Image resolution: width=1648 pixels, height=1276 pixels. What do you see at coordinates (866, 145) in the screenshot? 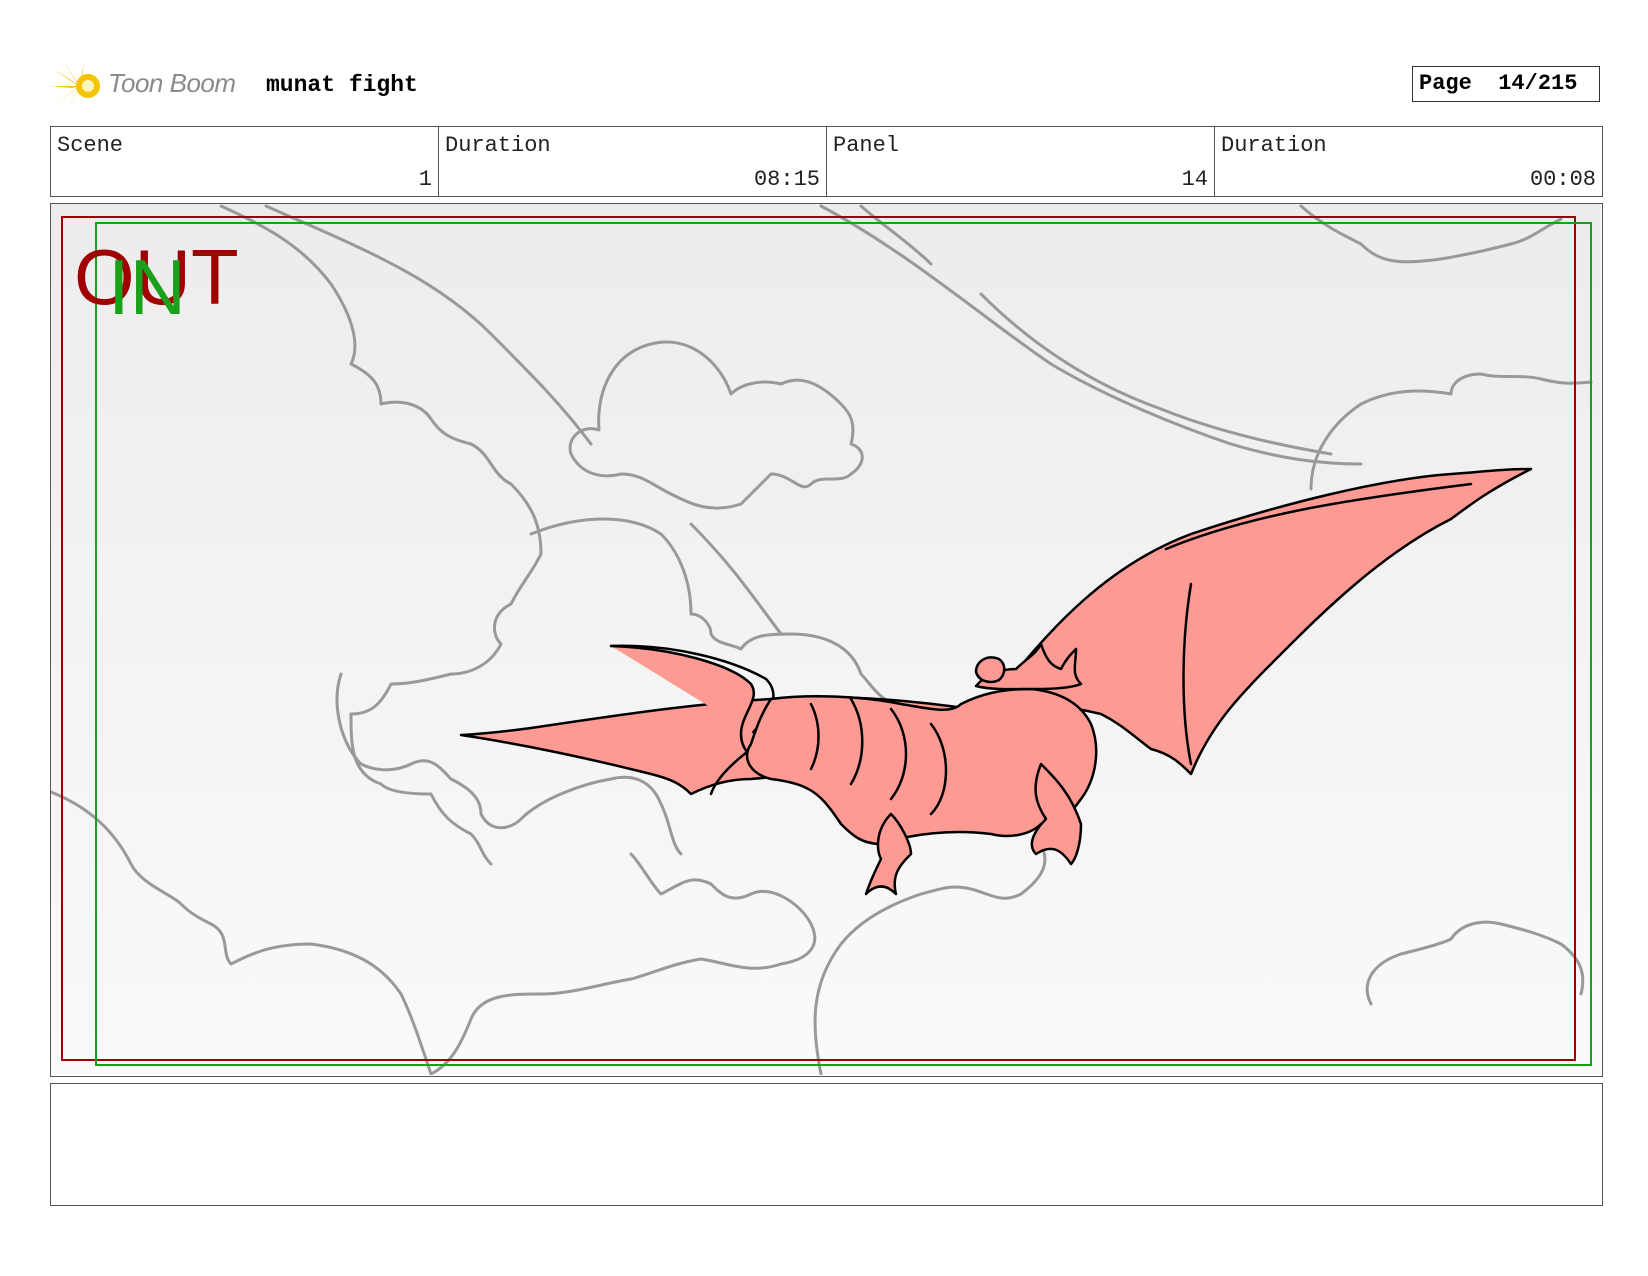
I see `panel-label: Panel` at bounding box center [866, 145].